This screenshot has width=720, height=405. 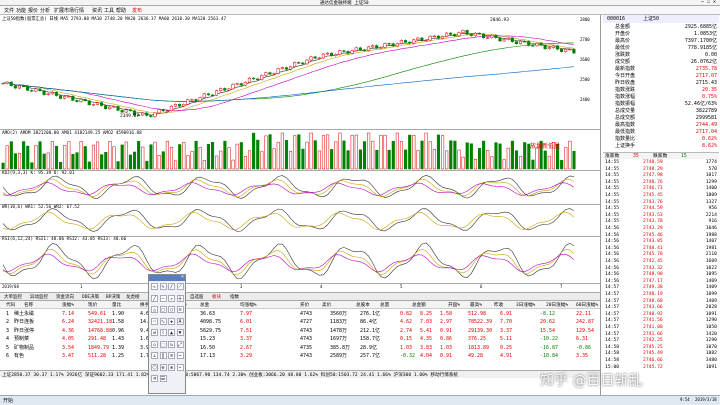 I want to click on delete-icon: ⌫, so click(x=154, y=378).